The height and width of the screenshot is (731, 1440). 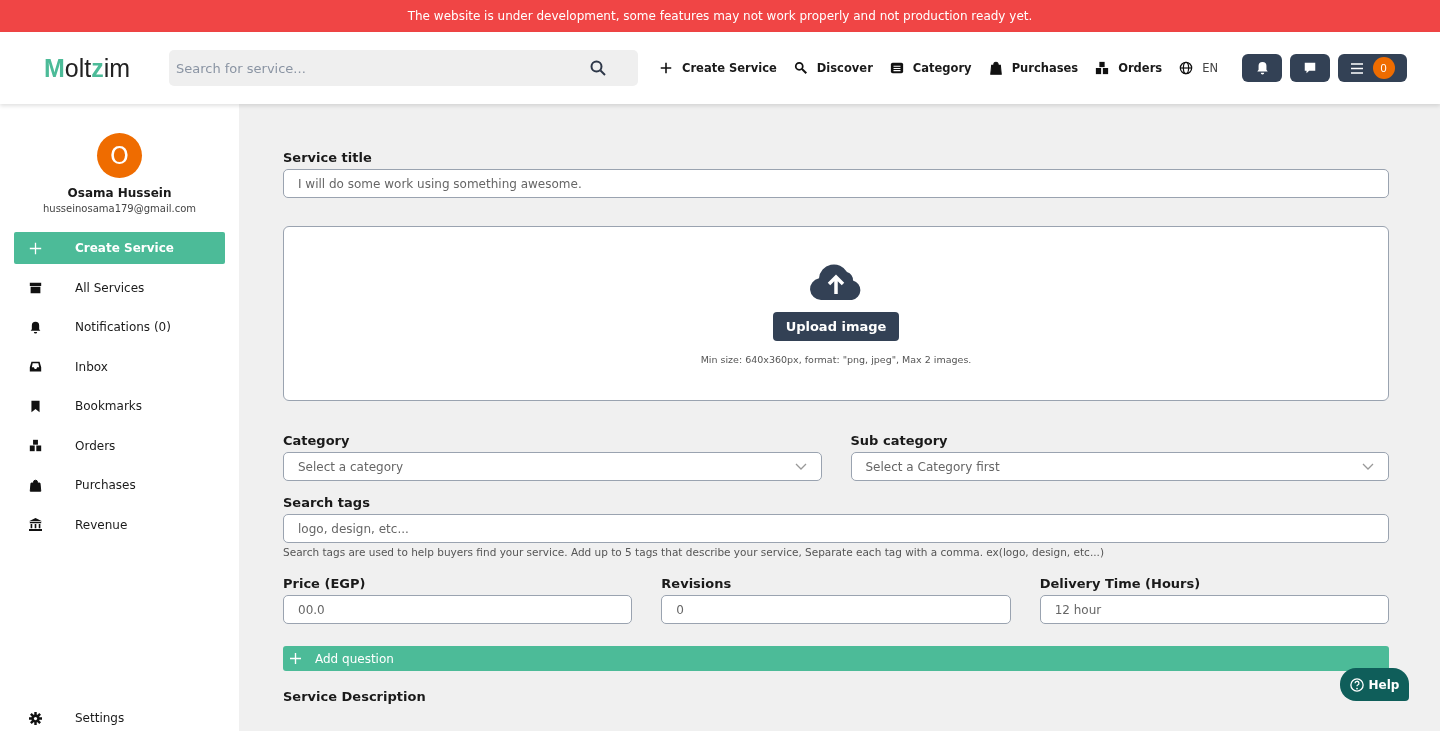 I want to click on search-icon, so click(x=598, y=68).